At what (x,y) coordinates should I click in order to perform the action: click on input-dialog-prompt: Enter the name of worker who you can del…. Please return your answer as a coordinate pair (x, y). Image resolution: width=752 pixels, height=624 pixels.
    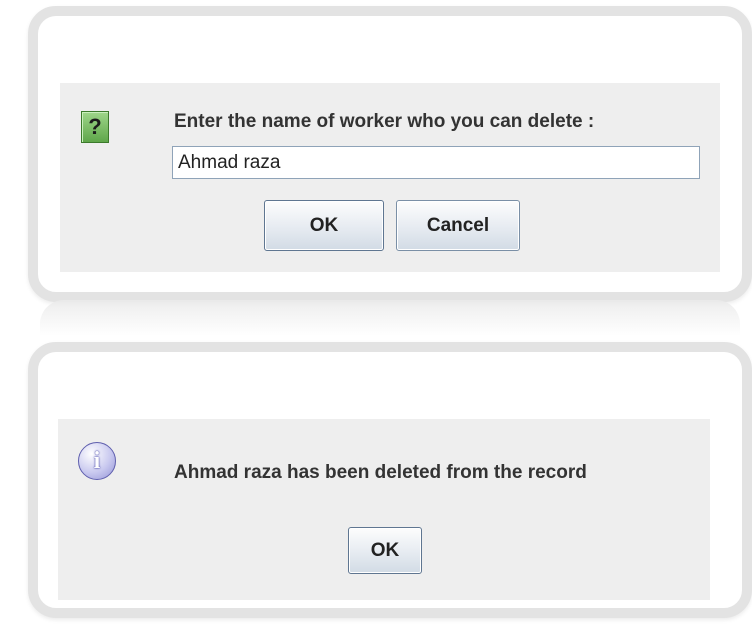
    Looking at the image, I should click on (384, 121).